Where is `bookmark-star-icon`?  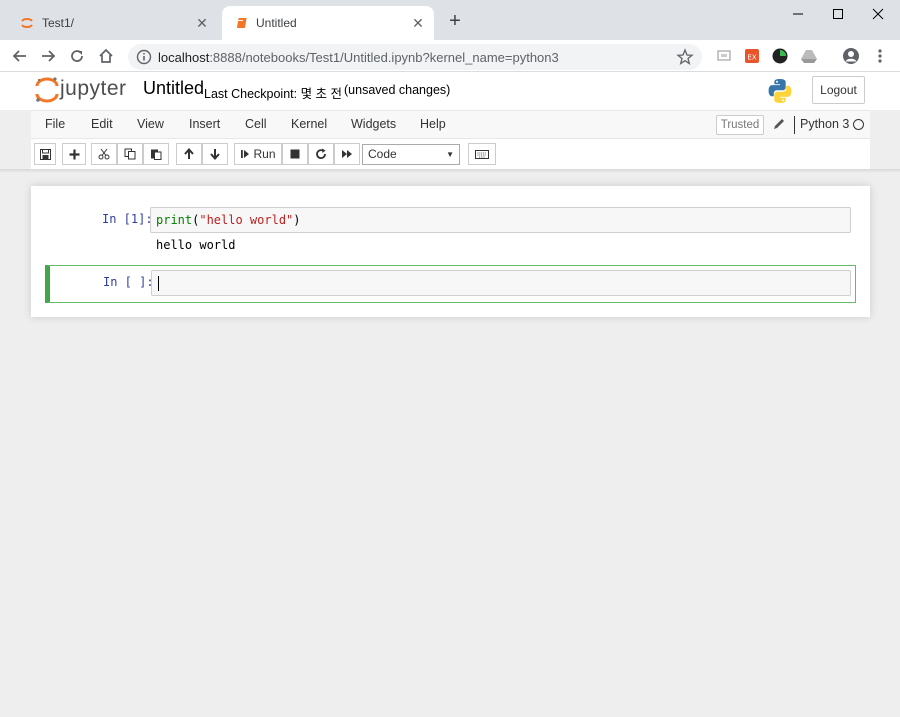
bookmark-star-icon is located at coordinates (685, 57).